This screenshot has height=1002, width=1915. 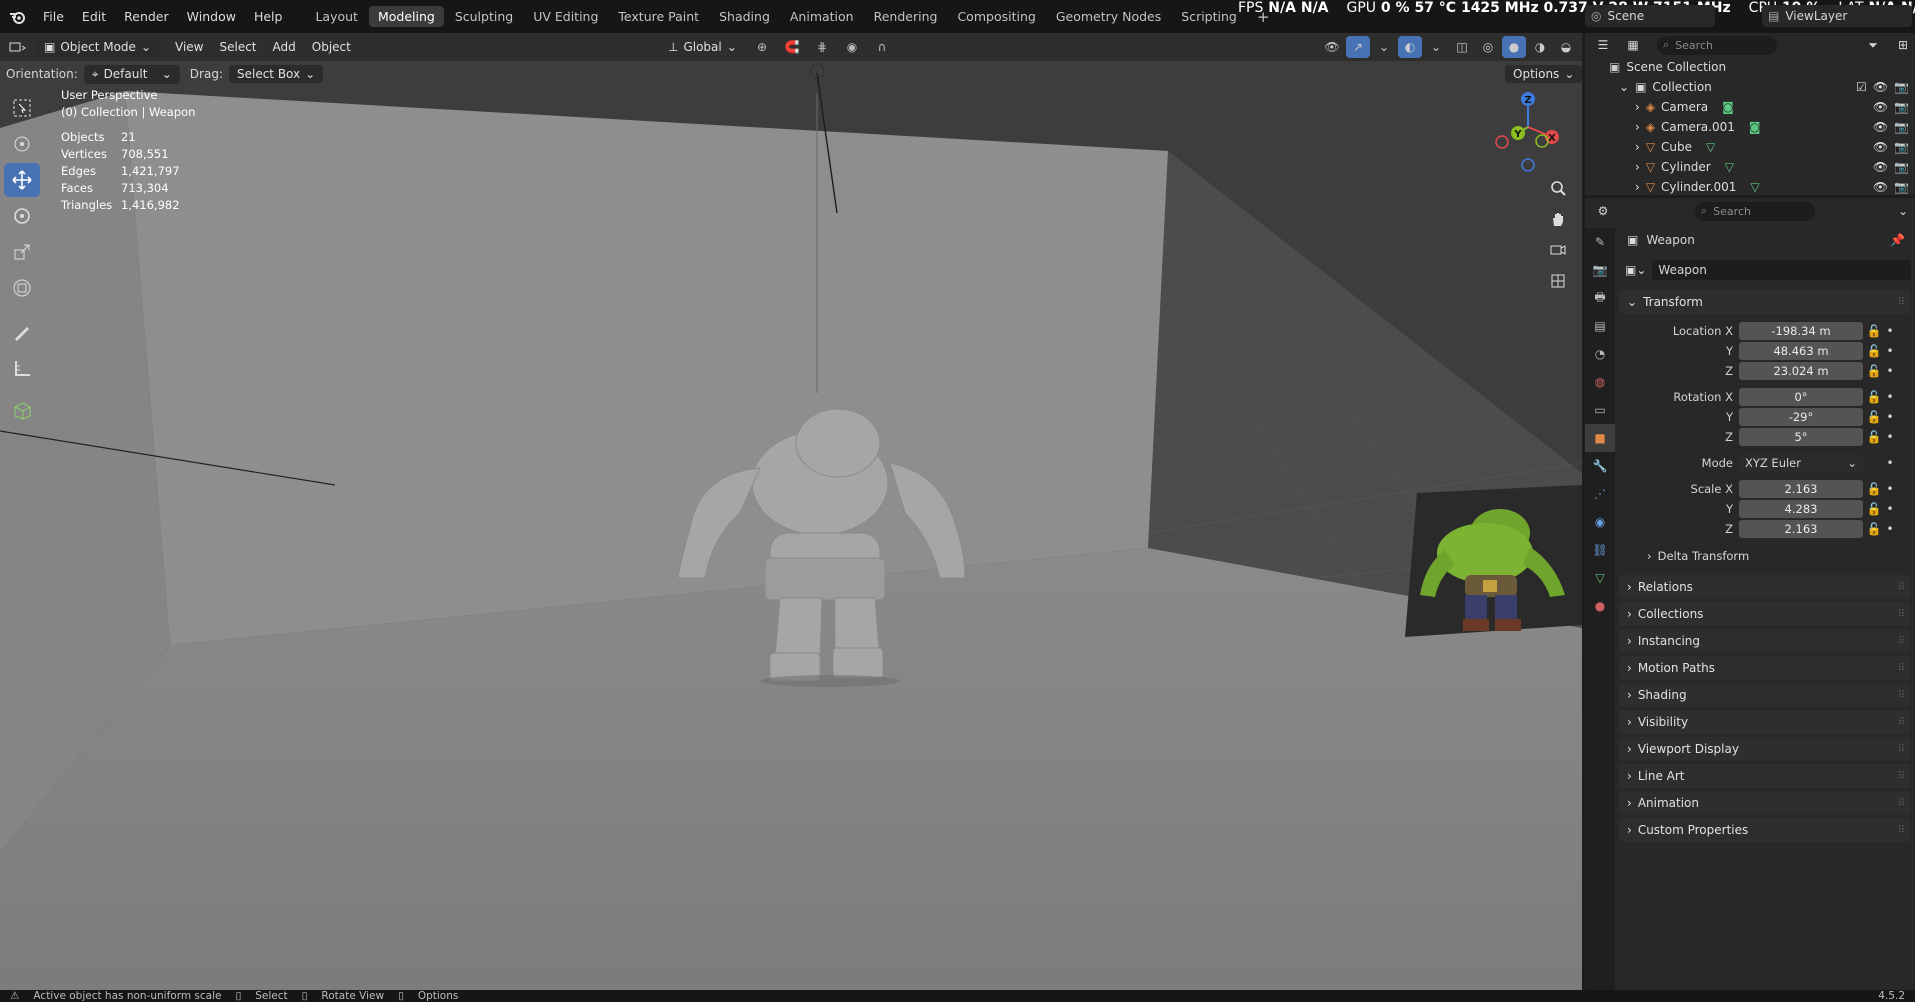 What do you see at coordinates (1765, 722) in the screenshot?
I see `panel-visibility: › Visibility ⠿` at bounding box center [1765, 722].